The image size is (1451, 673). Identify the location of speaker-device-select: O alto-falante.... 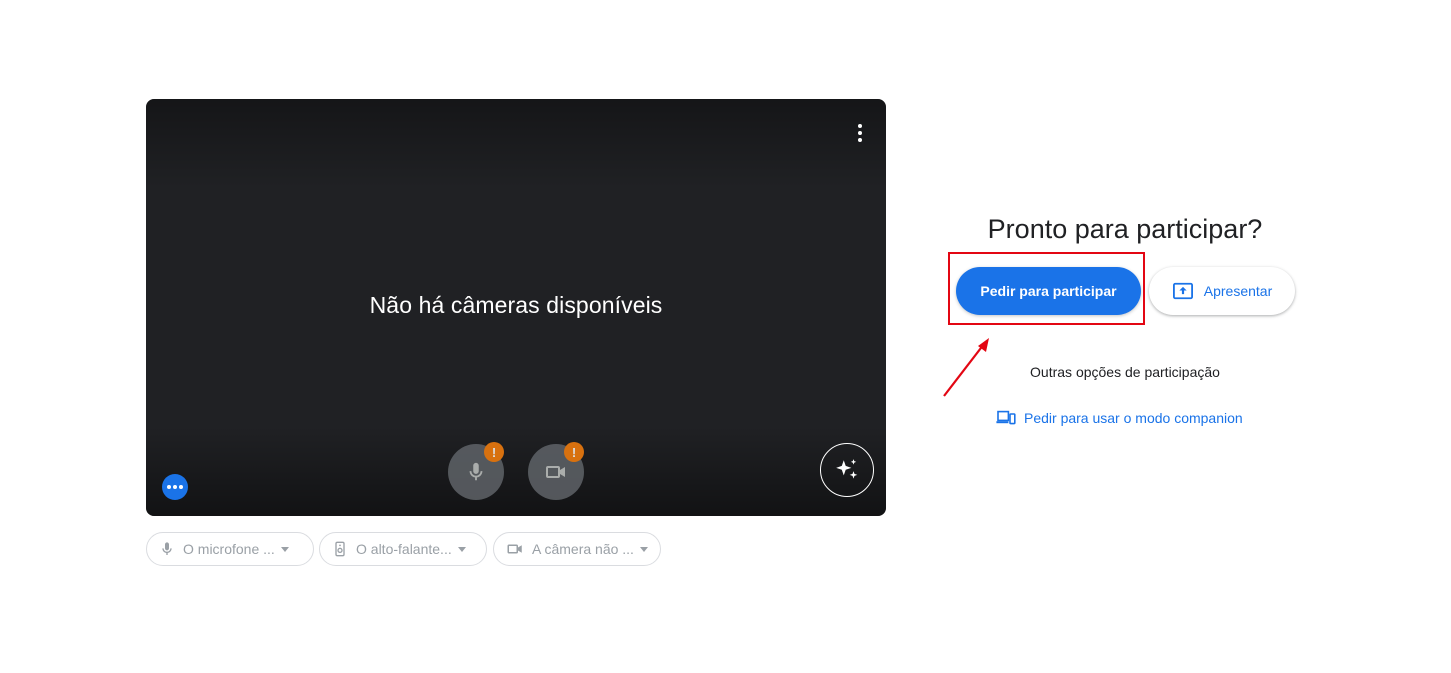
(403, 549).